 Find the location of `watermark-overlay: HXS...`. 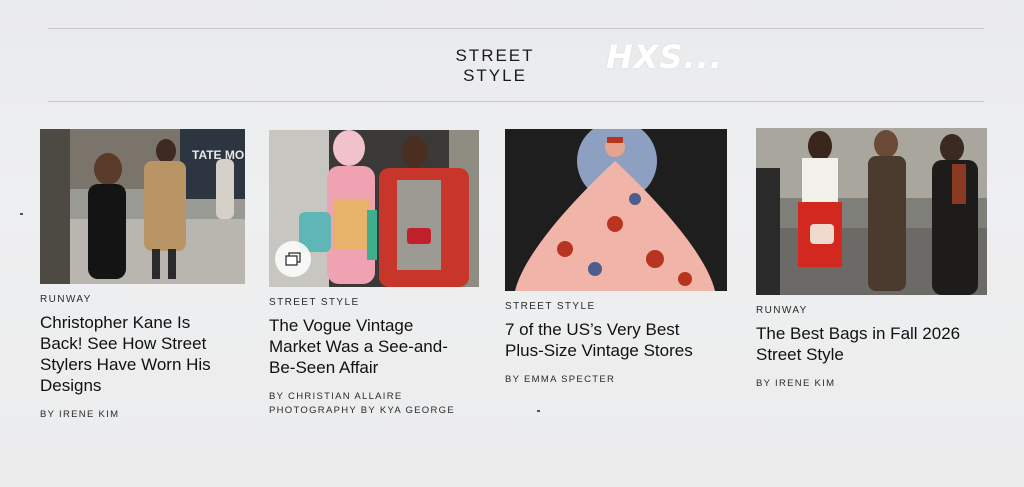

watermark-overlay: HXS... is located at coordinates (664, 57).